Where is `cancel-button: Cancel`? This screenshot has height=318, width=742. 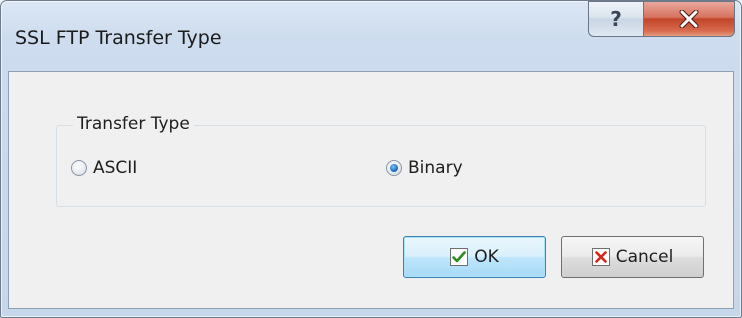 cancel-button: Cancel is located at coordinates (632, 257).